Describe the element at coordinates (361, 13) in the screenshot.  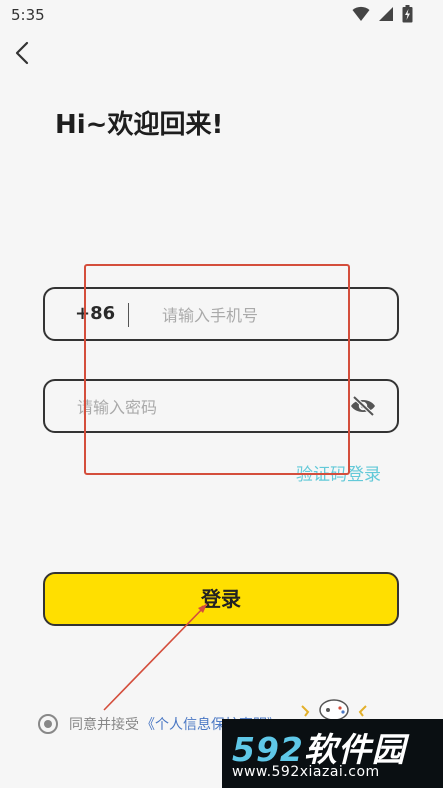
I see `wifi-icon` at that location.